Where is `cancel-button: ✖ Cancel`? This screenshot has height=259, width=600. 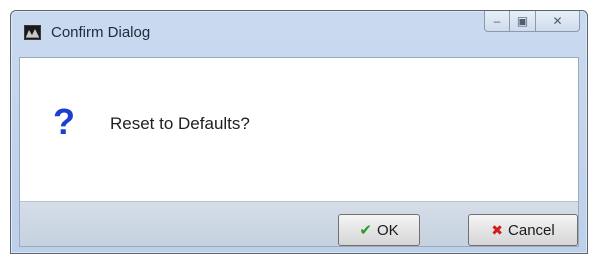
cancel-button: ✖ Cancel is located at coordinates (523, 230).